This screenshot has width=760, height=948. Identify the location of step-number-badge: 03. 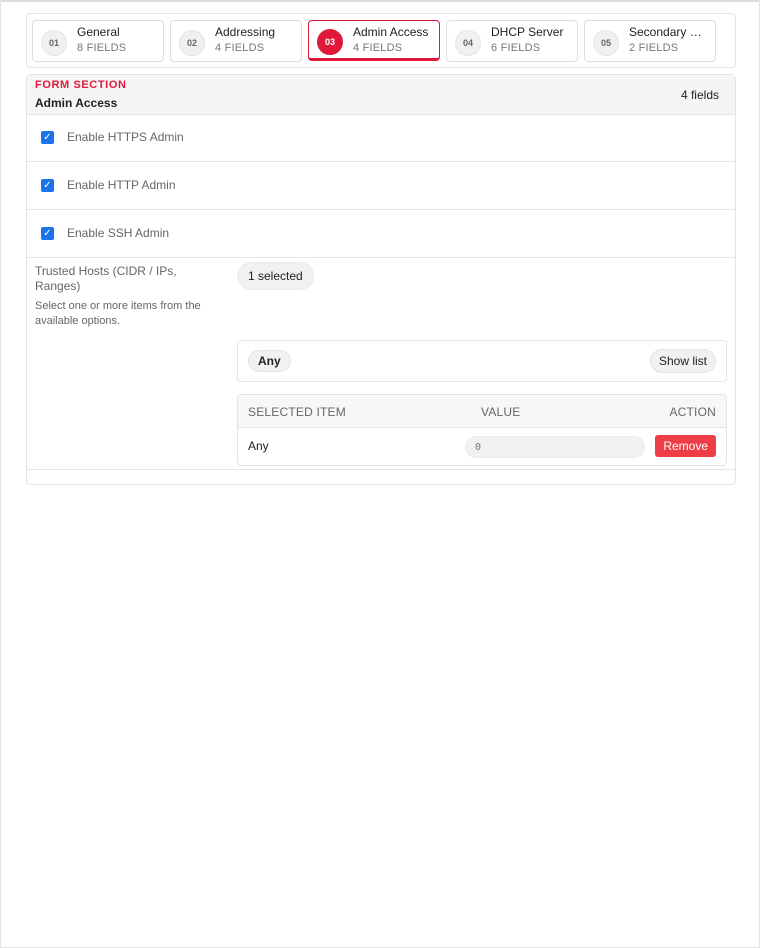
(330, 42).